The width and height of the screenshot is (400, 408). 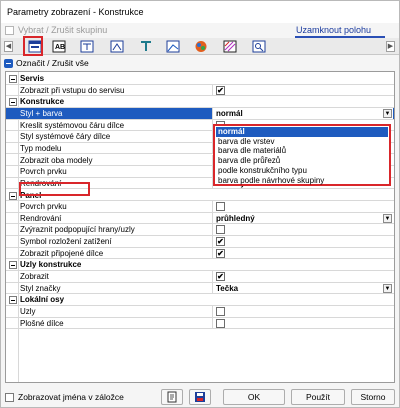 I want to click on property-row: Uzly, so click(x=200, y=312).